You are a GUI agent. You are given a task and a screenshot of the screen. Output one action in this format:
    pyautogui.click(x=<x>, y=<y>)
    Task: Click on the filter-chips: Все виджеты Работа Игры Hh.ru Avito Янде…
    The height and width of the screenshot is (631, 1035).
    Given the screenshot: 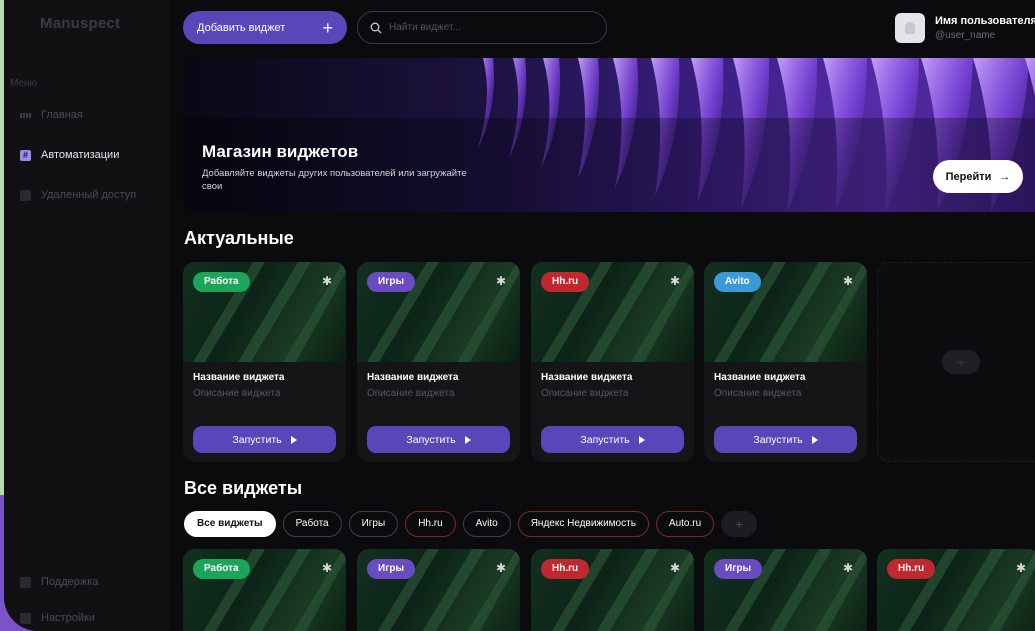 What is the action you would take?
    pyautogui.click(x=471, y=524)
    